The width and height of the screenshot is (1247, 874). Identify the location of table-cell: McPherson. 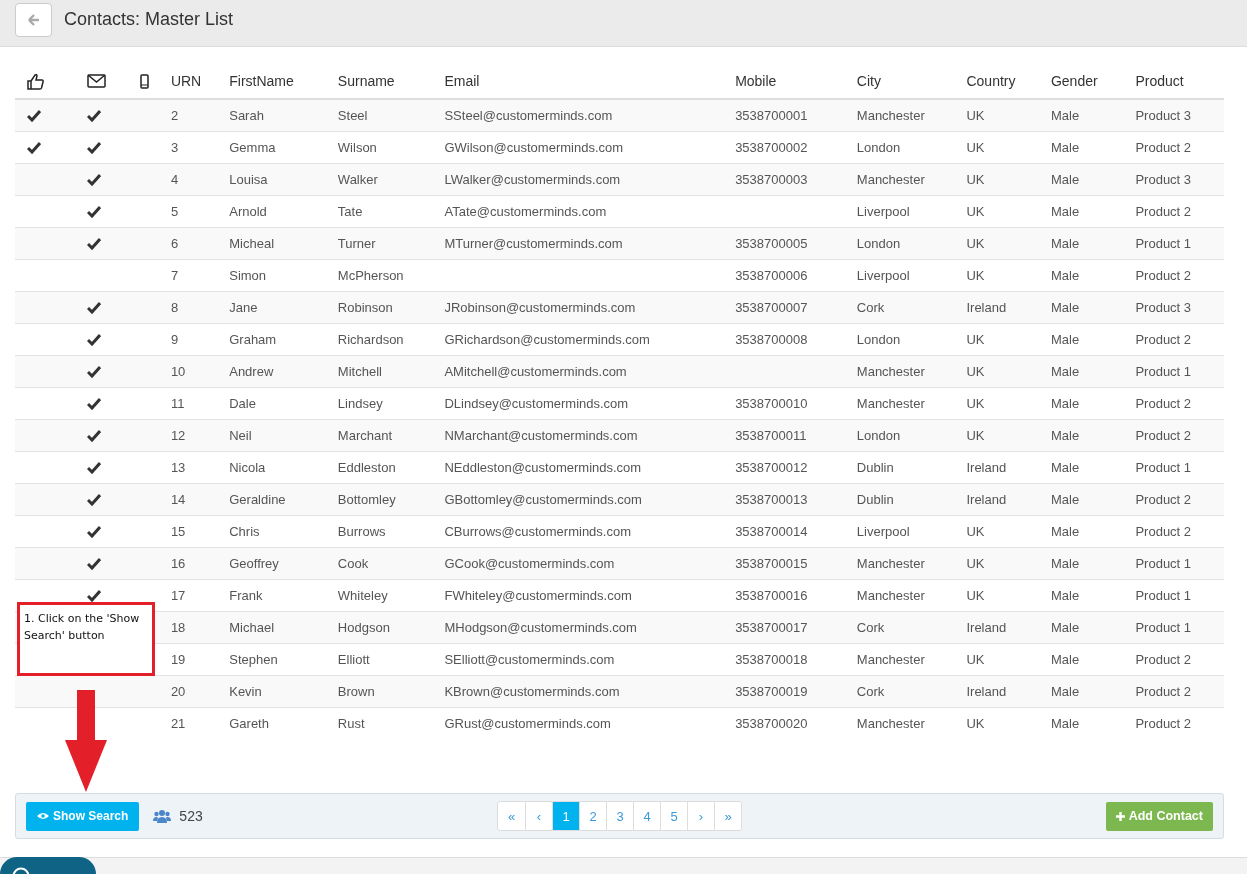
(370, 275).